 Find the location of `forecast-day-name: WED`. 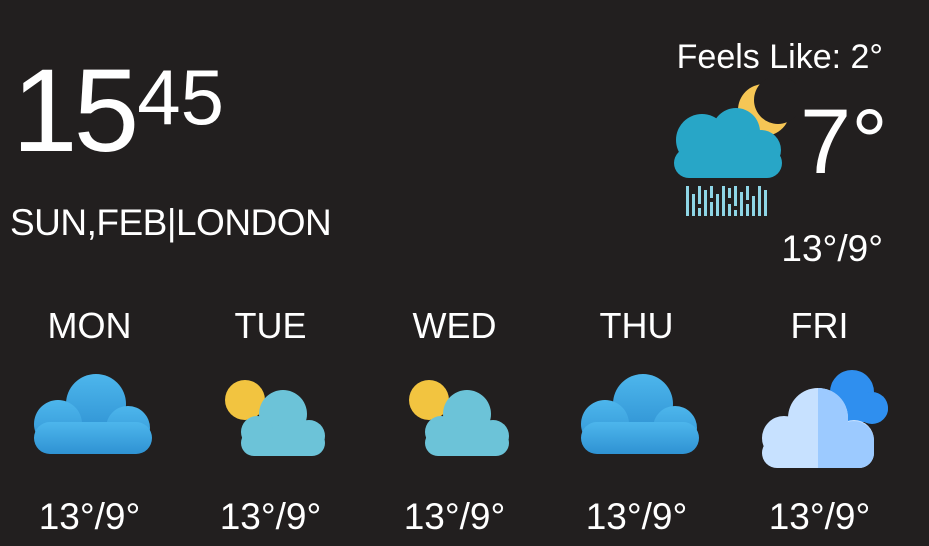

forecast-day-name: WED is located at coordinates (454, 325).